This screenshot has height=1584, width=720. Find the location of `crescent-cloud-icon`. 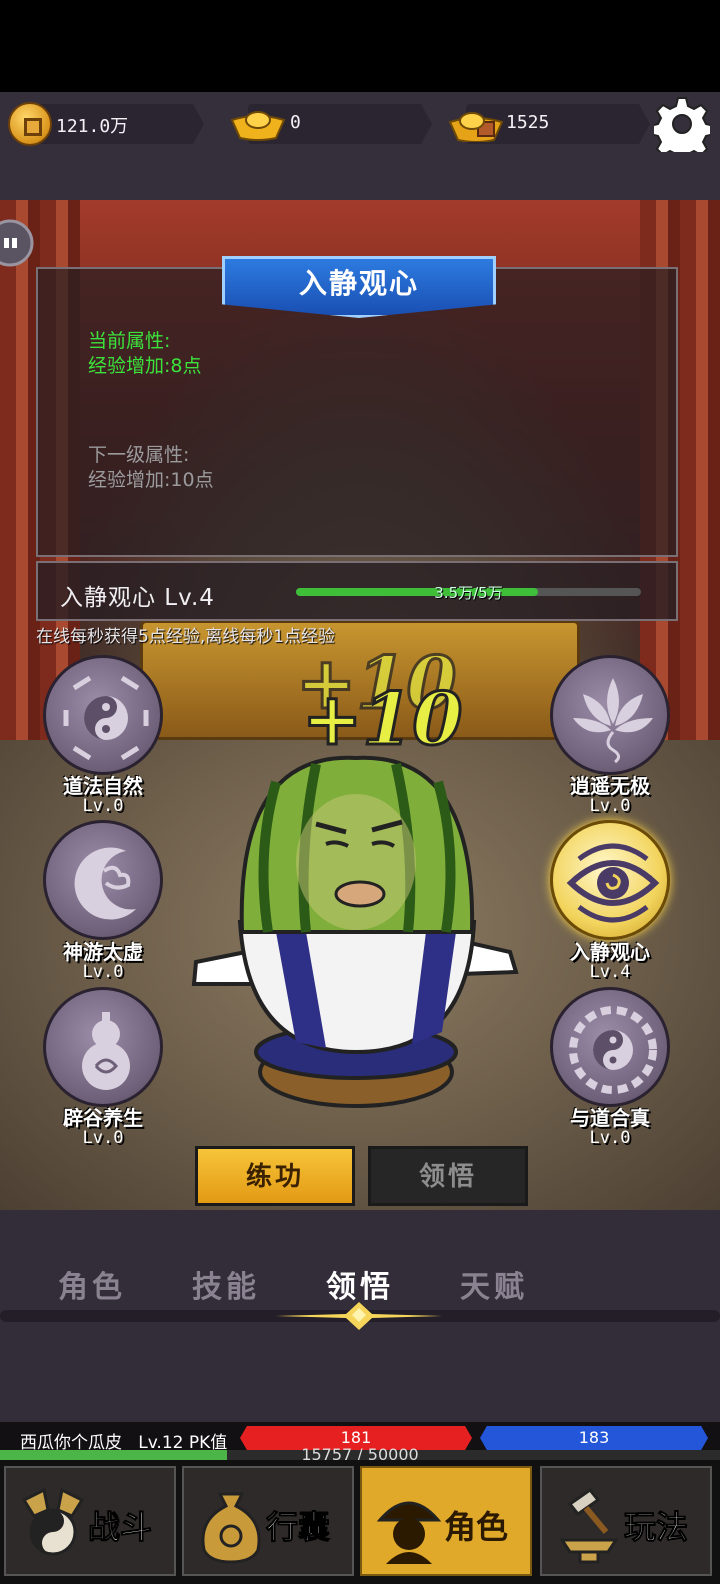

crescent-cloud-icon is located at coordinates (105, 883).